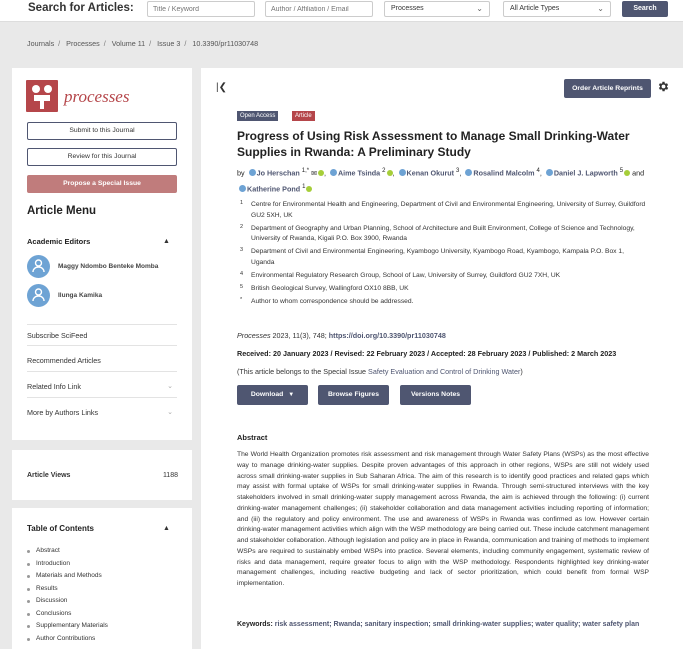 The height and width of the screenshot is (649, 683). What do you see at coordinates (102, 131) in the screenshot?
I see `submit-button: Submit to this Journal` at bounding box center [102, 131].